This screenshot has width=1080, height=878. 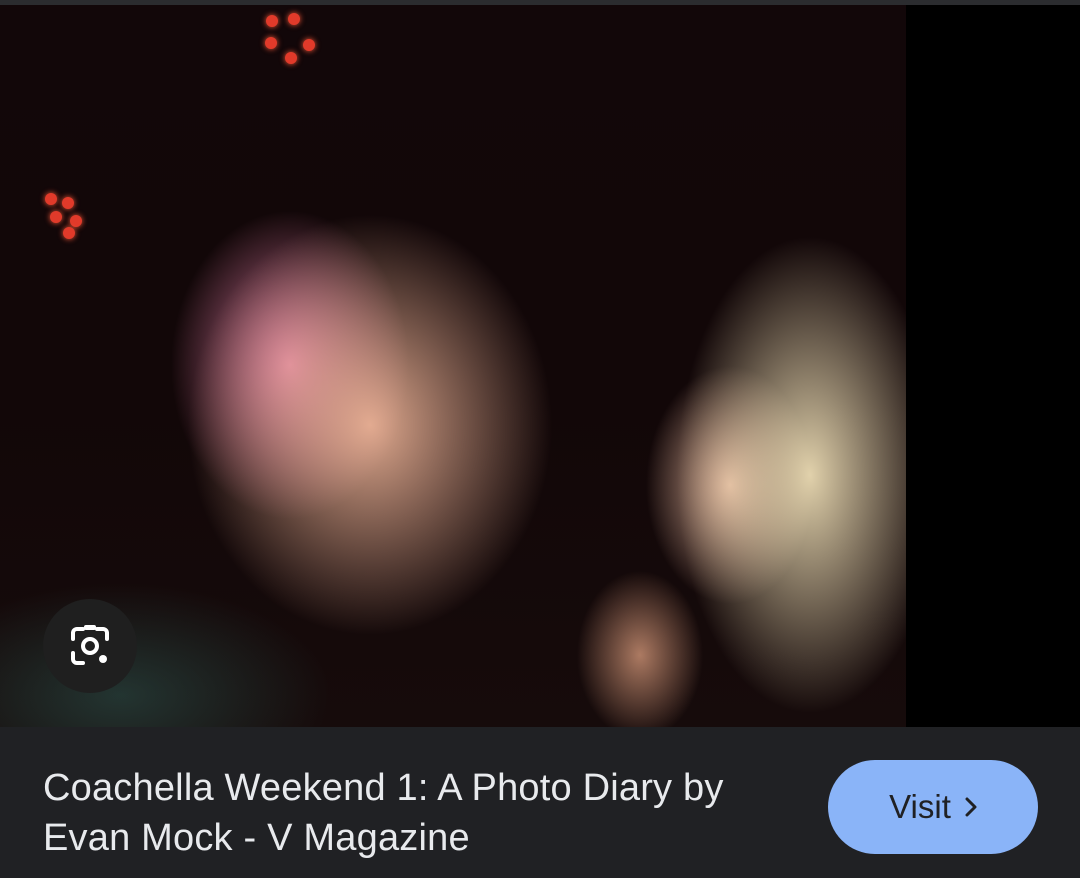 What do you see at coordinates (920, 806) in the screenshot?
I see `visit-button-label: Visit` at bounding box center [920, 806].